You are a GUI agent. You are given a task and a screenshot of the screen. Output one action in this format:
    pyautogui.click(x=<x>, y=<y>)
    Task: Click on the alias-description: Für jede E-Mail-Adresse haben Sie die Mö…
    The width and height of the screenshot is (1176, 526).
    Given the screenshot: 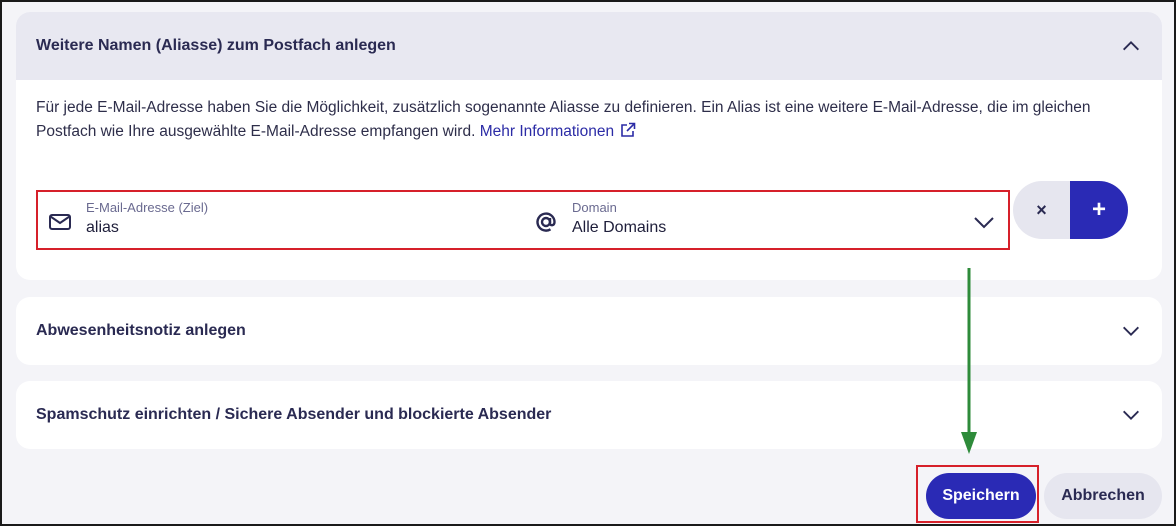 What is the action you would take?
    pyautogui.click(x=591, y=120)
    